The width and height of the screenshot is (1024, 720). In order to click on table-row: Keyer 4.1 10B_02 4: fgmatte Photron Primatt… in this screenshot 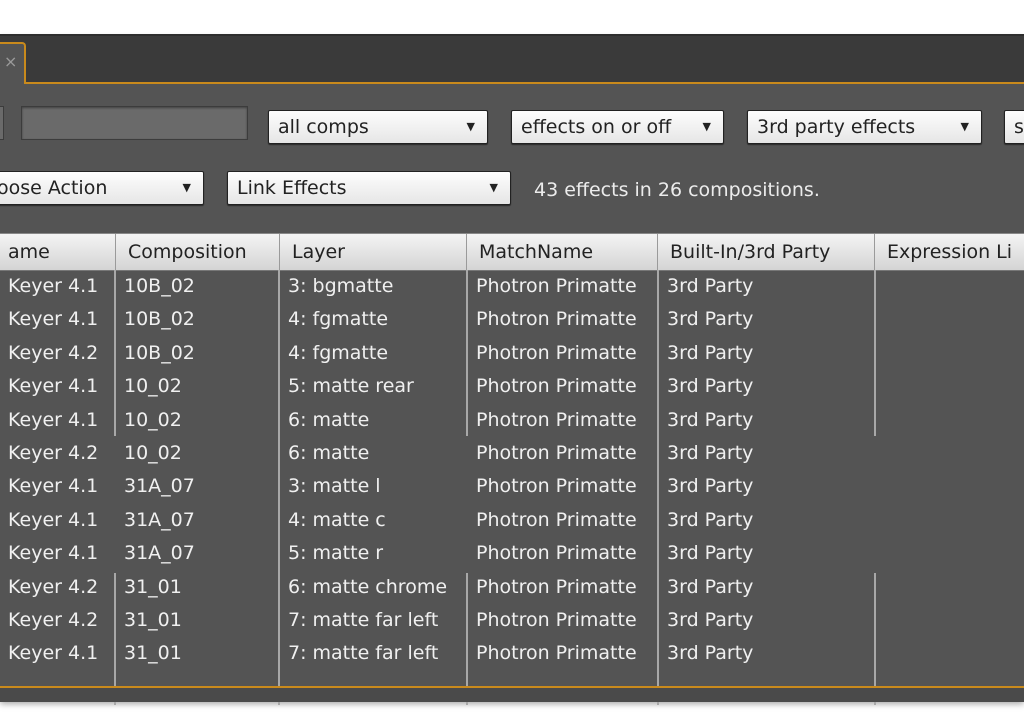, I will do `click(512, 319)`.